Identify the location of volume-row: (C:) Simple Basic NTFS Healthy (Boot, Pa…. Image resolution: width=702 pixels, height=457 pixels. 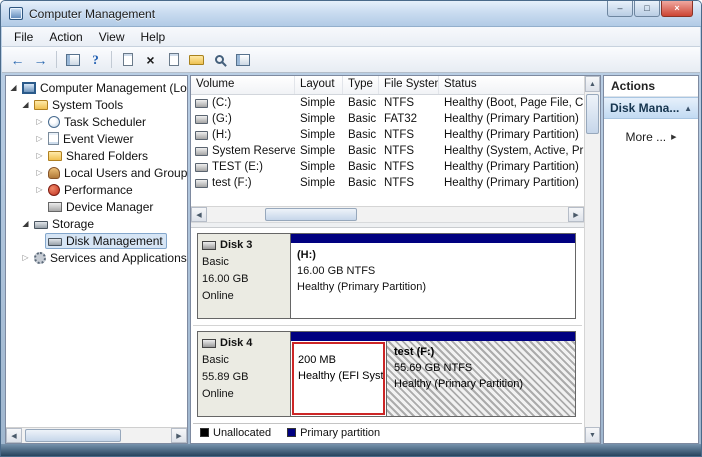
(387, 103).